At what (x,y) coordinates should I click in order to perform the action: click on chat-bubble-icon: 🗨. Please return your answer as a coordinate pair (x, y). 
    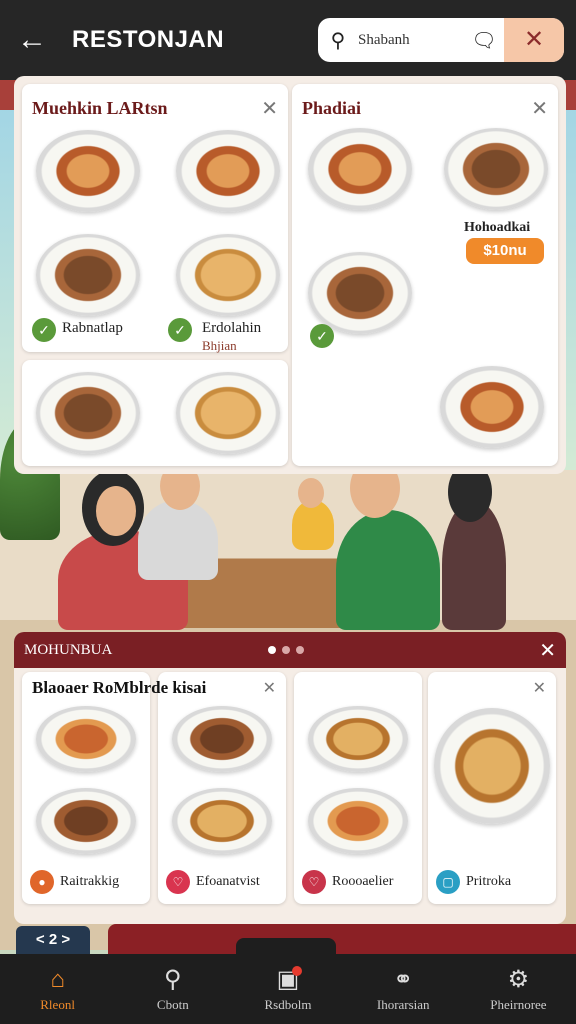
    Looking at the image, I should click on (484, 40).